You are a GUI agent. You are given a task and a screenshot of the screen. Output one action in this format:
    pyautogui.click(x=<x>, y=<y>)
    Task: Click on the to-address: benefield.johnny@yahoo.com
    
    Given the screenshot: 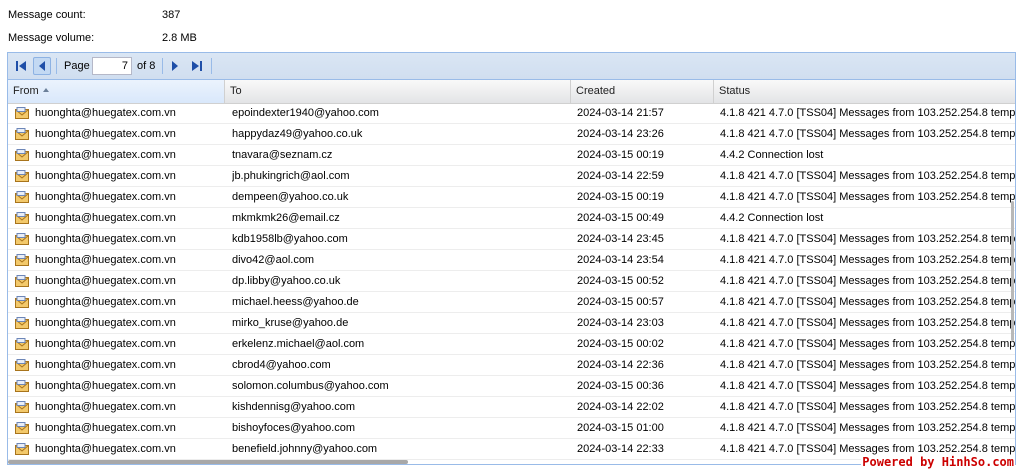 What is the action you would take?
    pyautogui.click(x=305, y=449)
    